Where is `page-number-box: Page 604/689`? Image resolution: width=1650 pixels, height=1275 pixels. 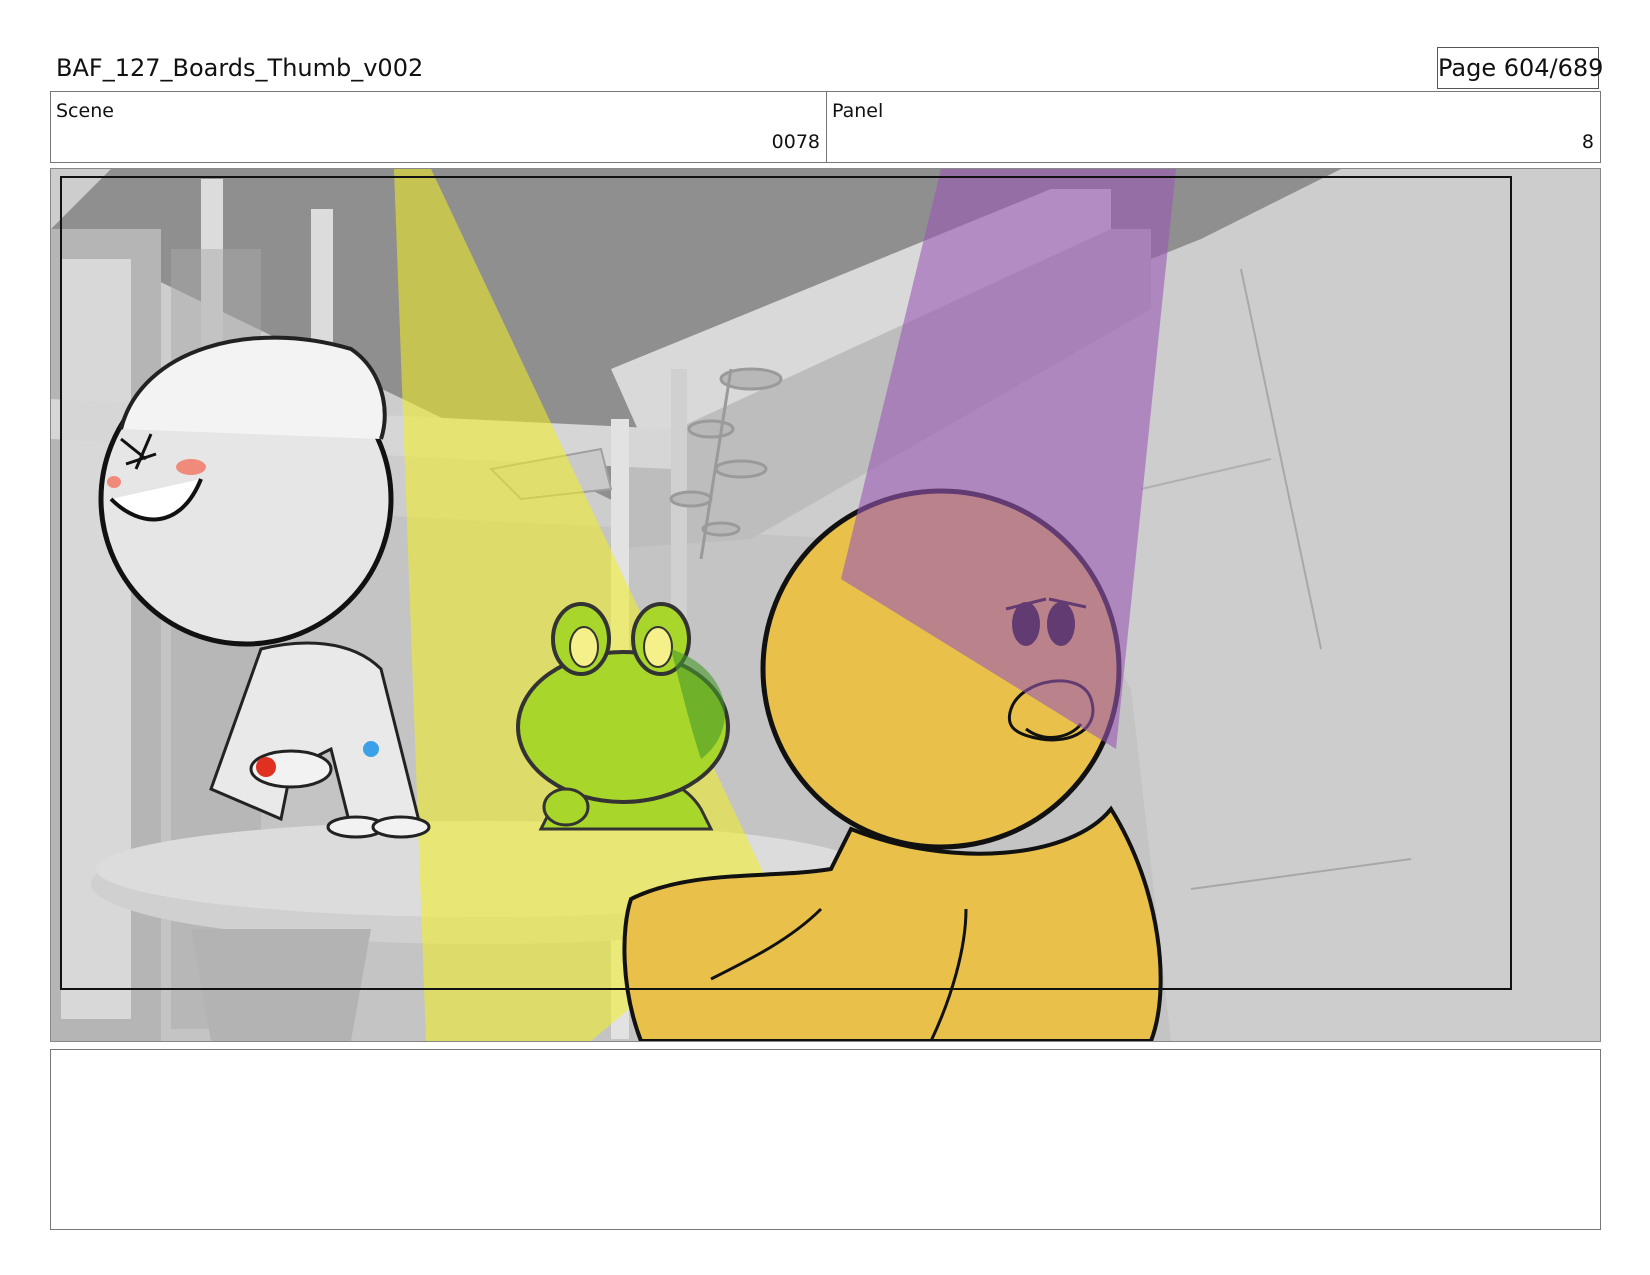 page-number-box: Page 604/689 is located at coordinates (1520, 68).